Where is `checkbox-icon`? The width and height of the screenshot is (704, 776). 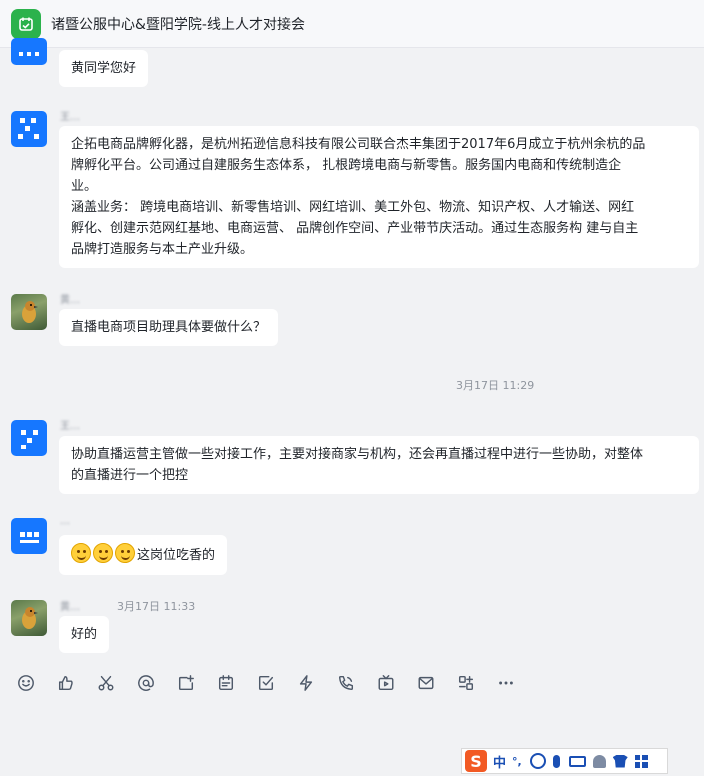 checkbox-icon is located at coordinates (266, 683).